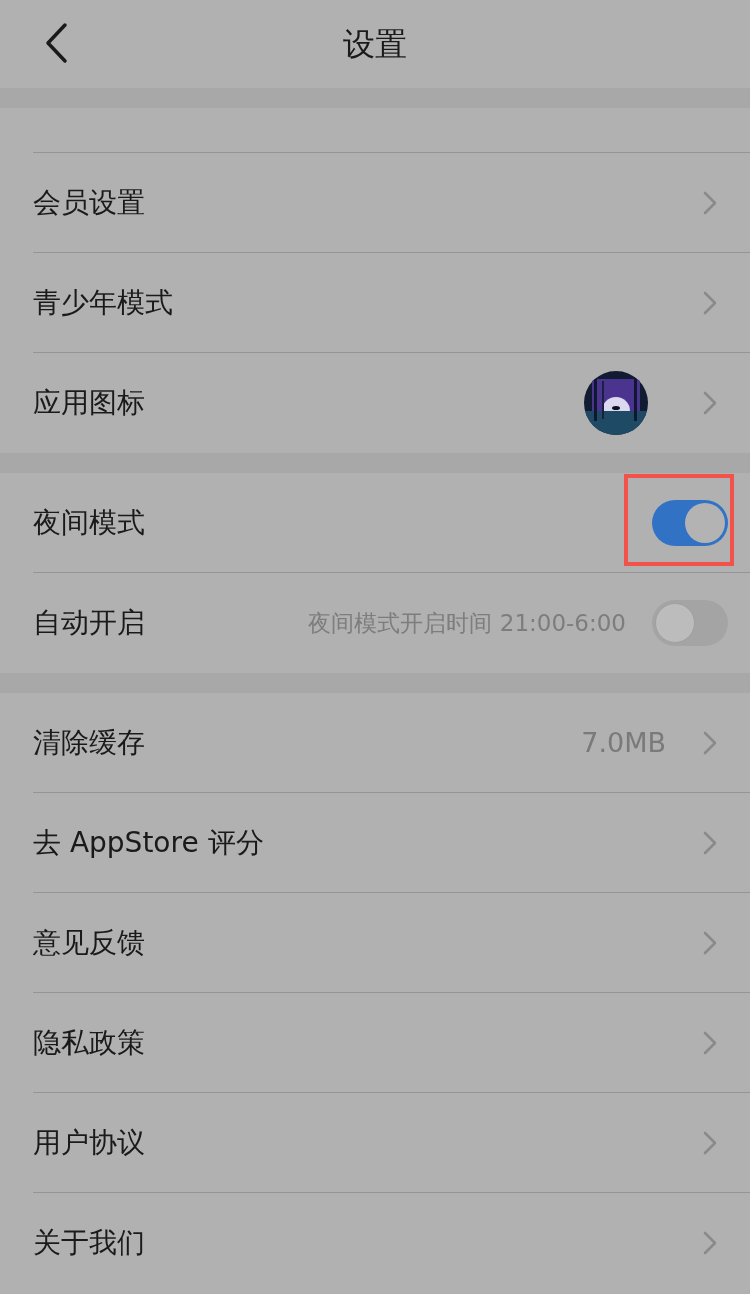  Describe the element at coordinates (375, 203) in the screenshot. I see `settings-row: 会员设置` at that location.